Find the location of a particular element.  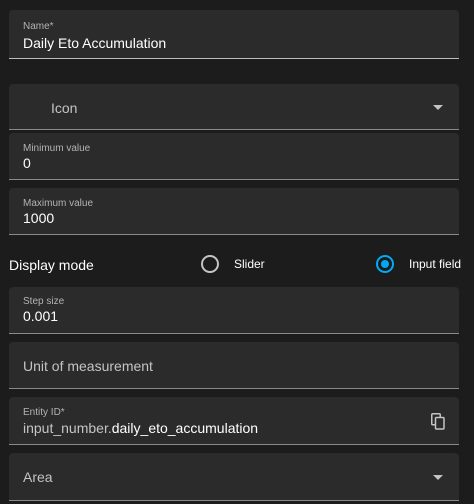

name-field: Name* Daily Eto Accumulation is located at coordinates (234, 34).